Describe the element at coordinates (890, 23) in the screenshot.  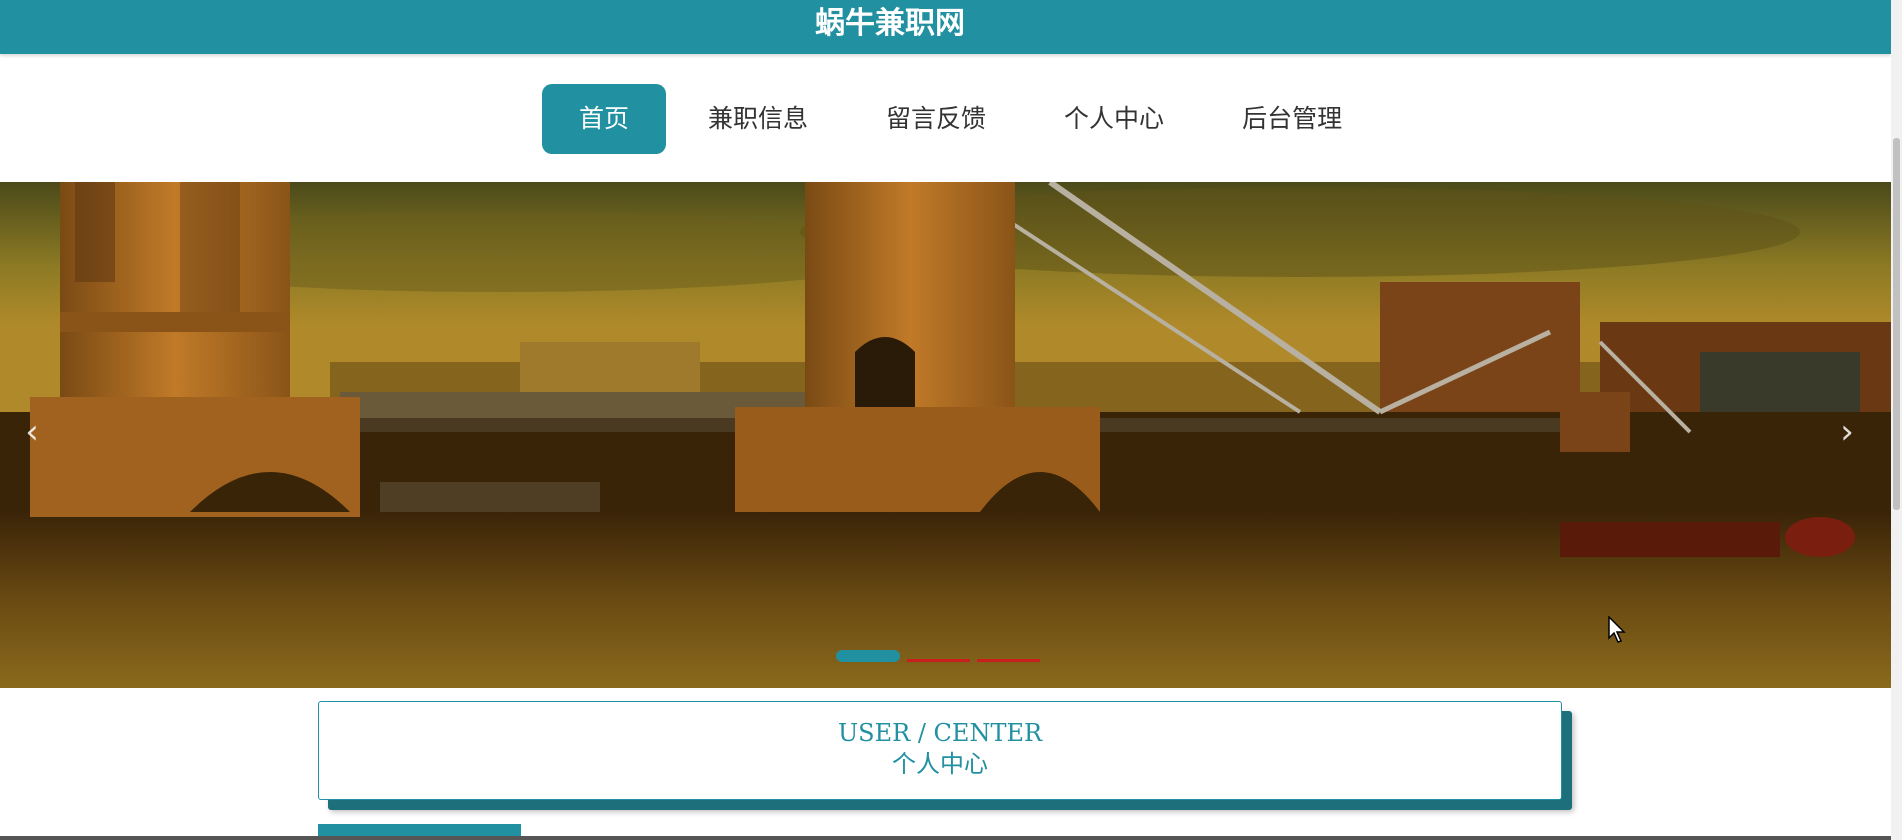
I see `site-title: 蜗牛兼职网` at that location.